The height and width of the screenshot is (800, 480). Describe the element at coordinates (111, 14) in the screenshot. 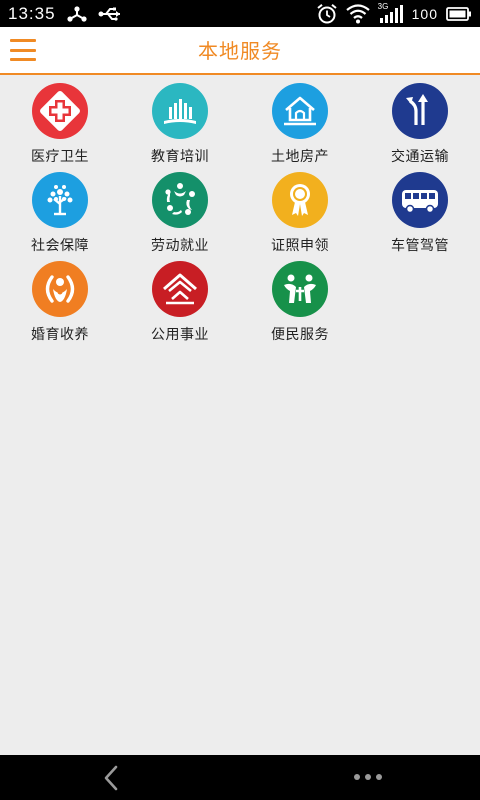

I see `usb-icon` at that location.